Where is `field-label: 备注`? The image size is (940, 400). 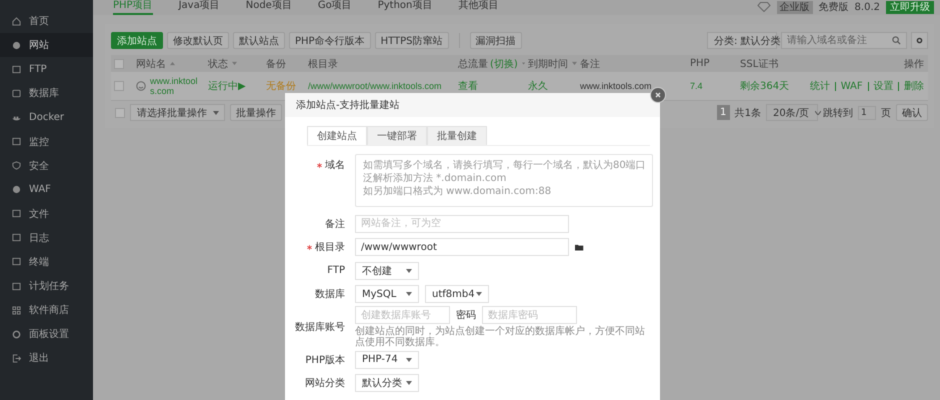 field-label: 备注 is located at coordinates (335, 224).